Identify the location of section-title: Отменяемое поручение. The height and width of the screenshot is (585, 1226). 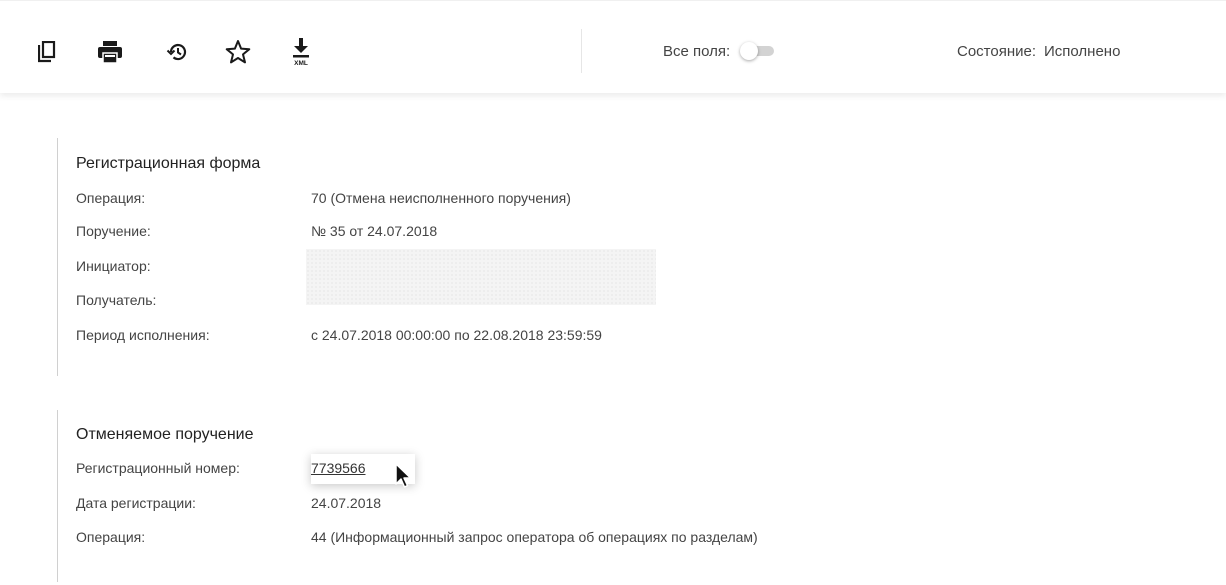
(165, 434).